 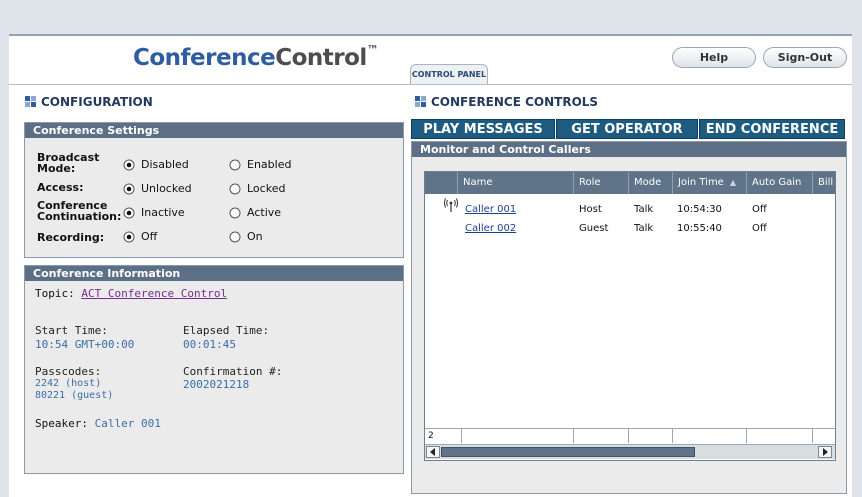 What do you see at coordinates (594, 228) in the screenshot?
I see `table-cell-role: Guest` at bounding box center [594, 228].